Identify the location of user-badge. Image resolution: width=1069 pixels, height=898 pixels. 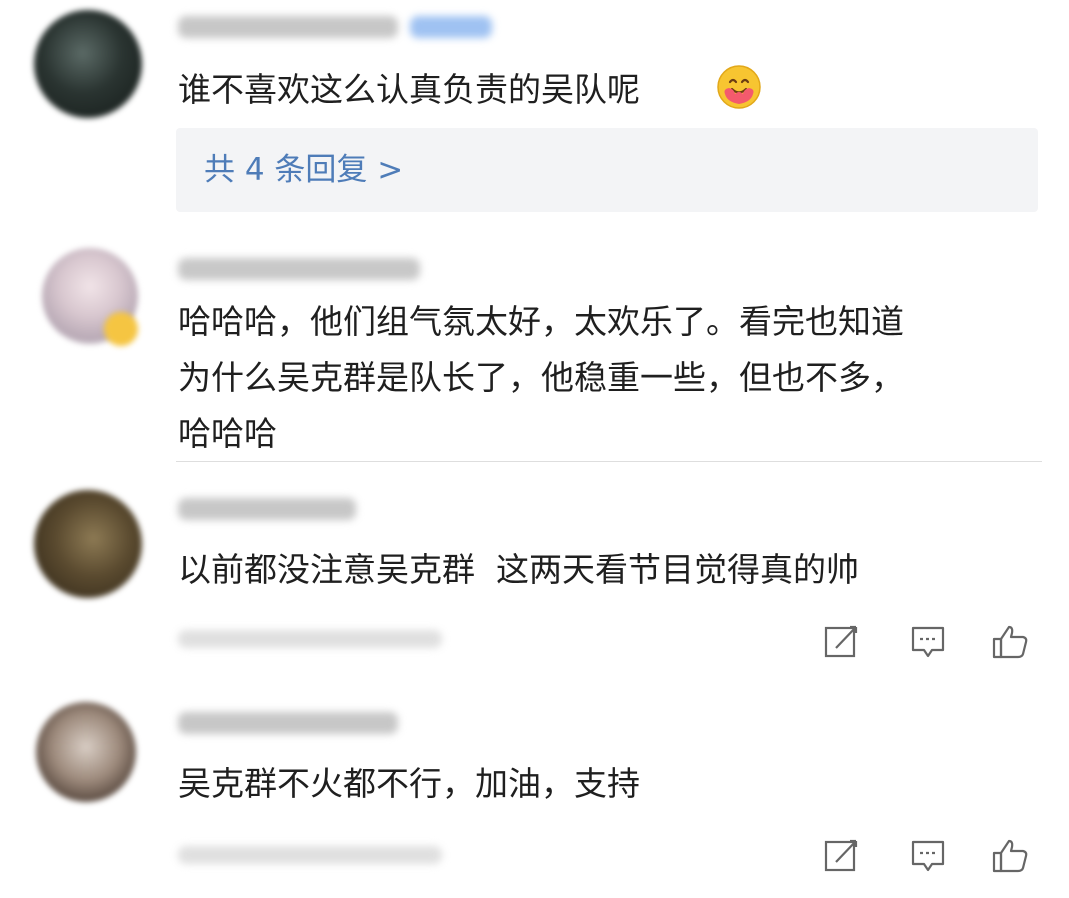
(451, 27).